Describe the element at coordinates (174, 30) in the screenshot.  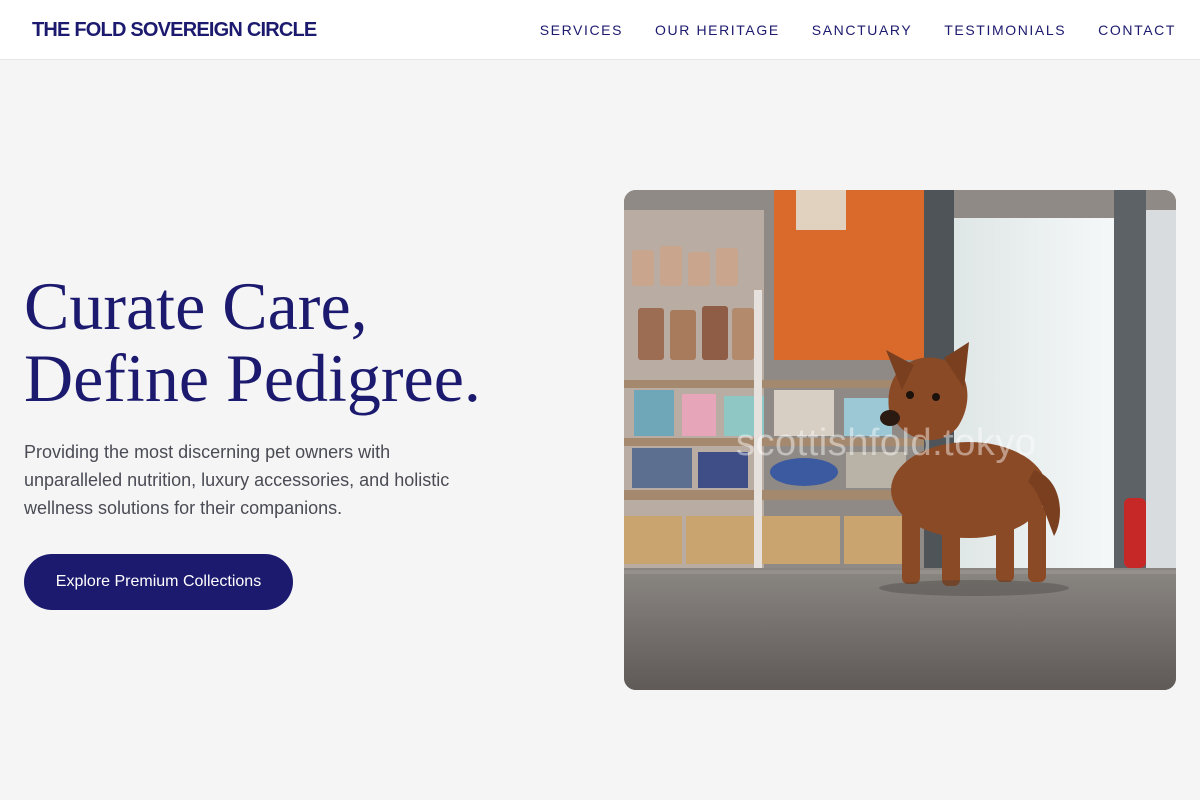
I see `brand-logo: THE FOLD SOVEREIGN CIRCLE` at that location.